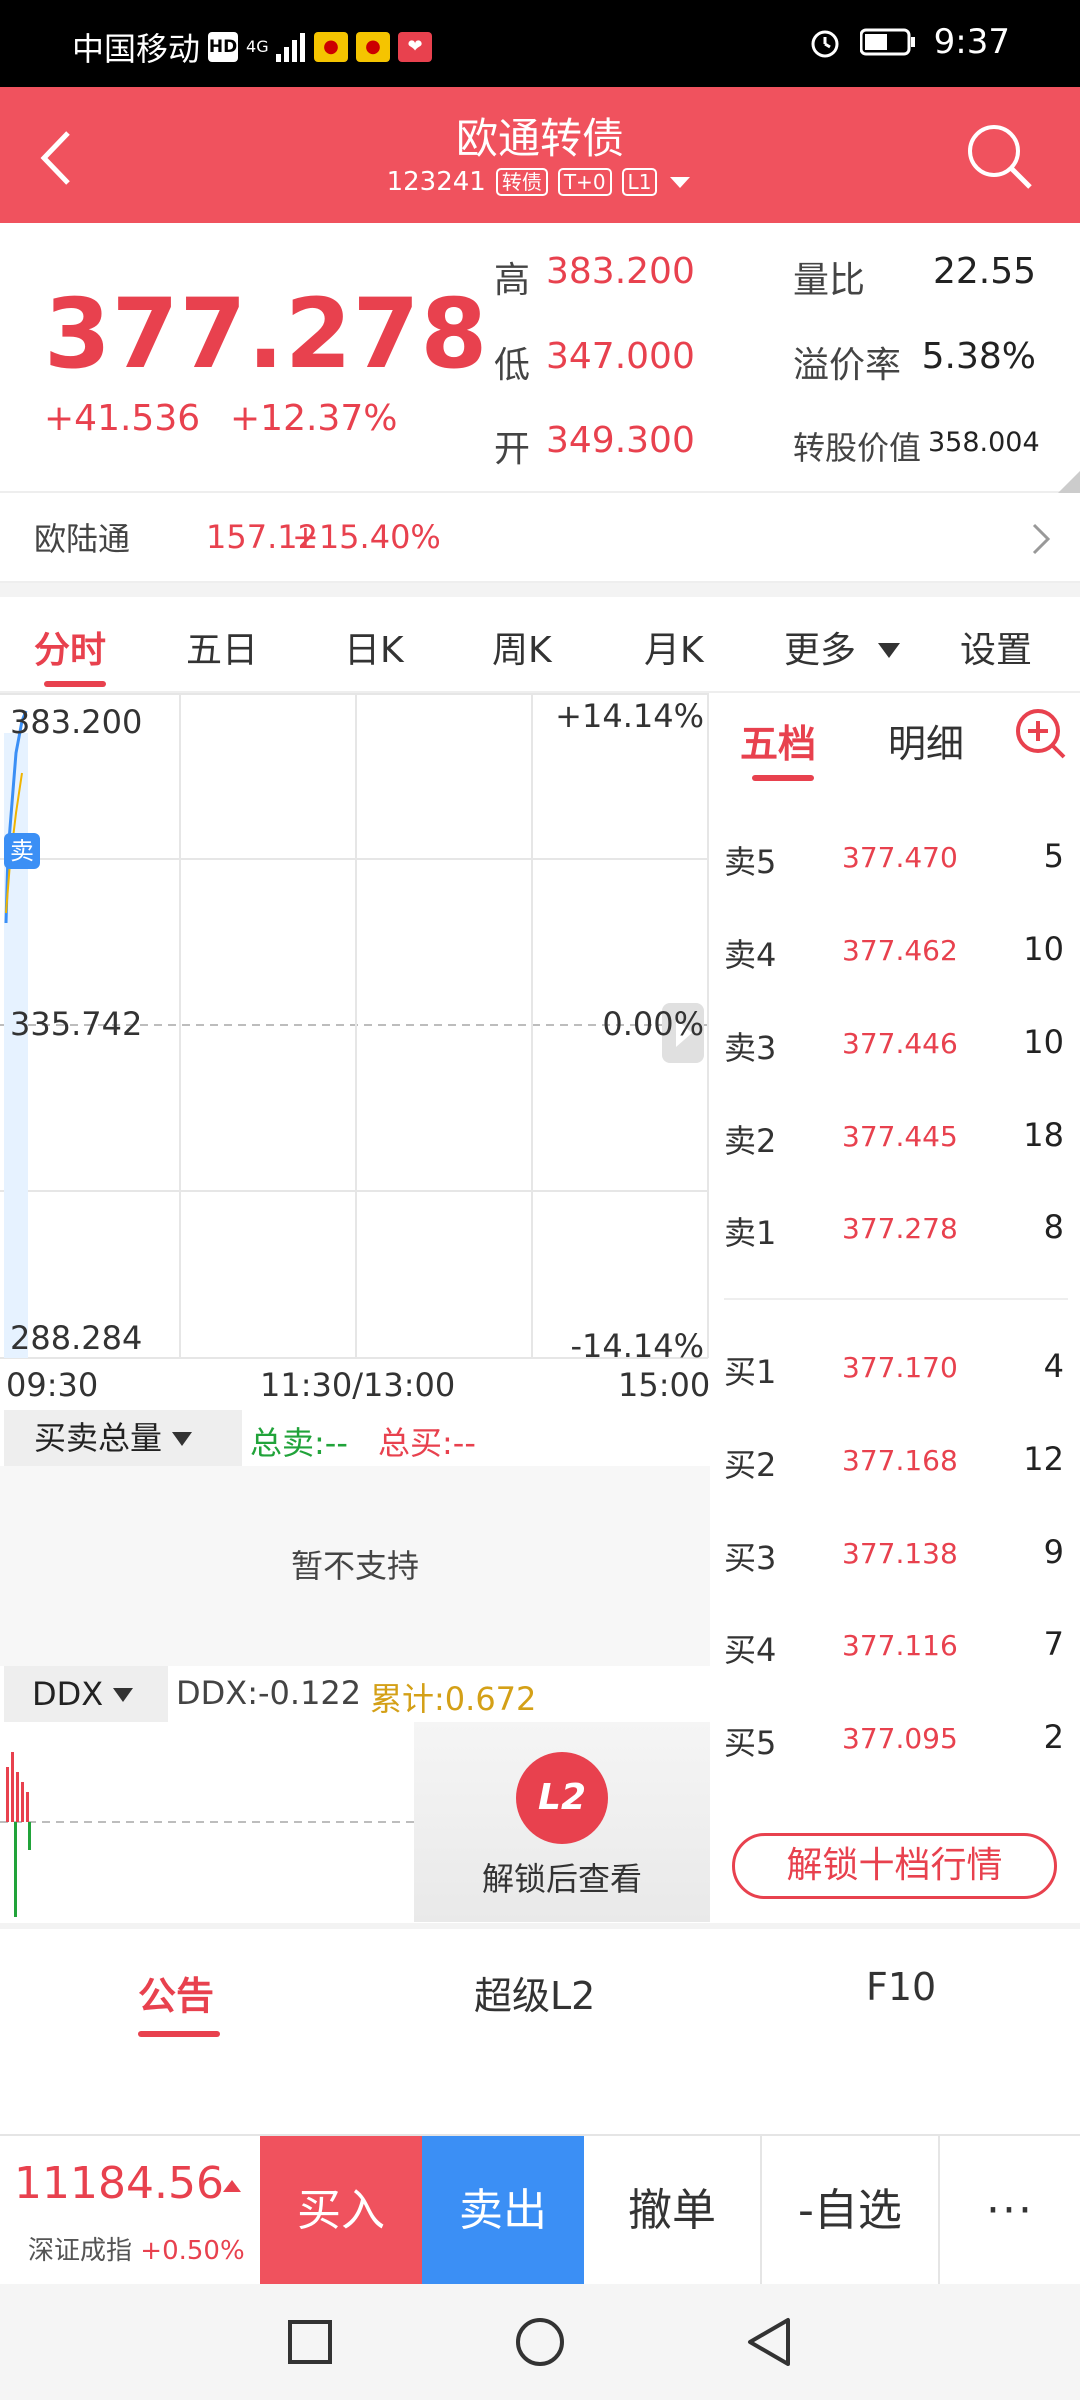  I want to click on hd-icon: HD, so click(223, 47).